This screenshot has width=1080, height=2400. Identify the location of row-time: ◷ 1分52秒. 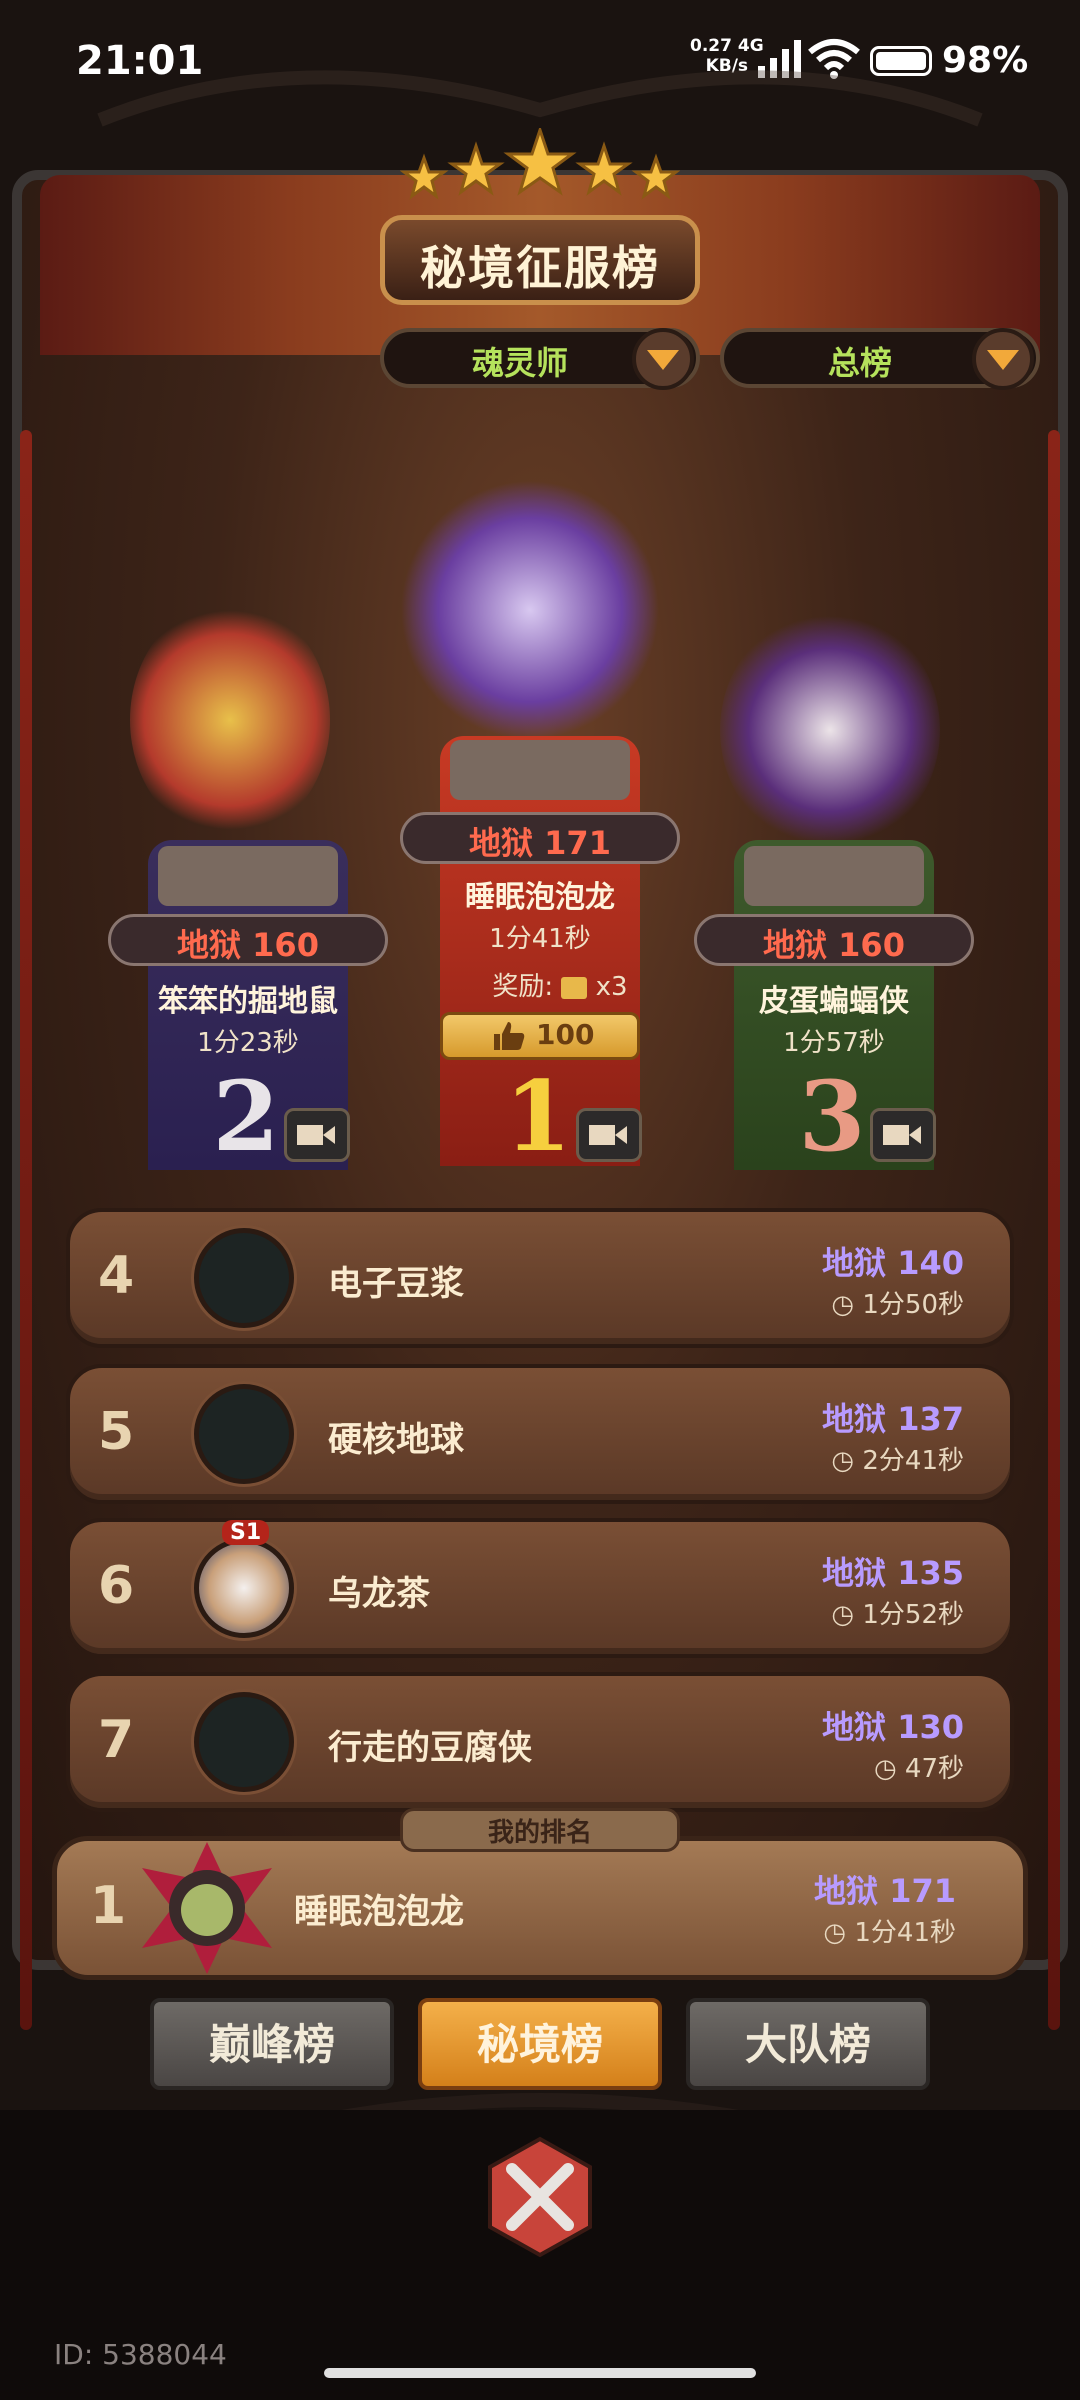
(832, 1612).